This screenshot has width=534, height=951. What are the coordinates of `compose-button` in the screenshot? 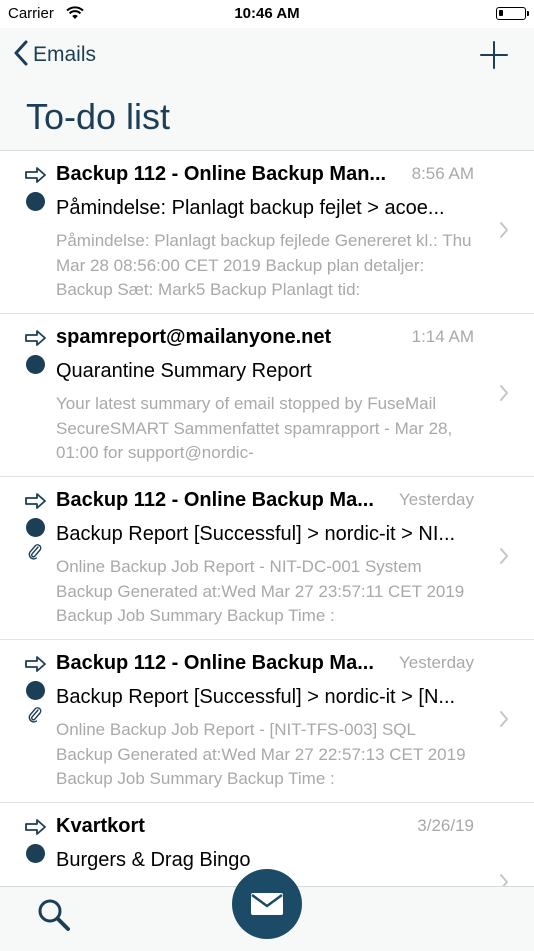 It's located at (267, 904).